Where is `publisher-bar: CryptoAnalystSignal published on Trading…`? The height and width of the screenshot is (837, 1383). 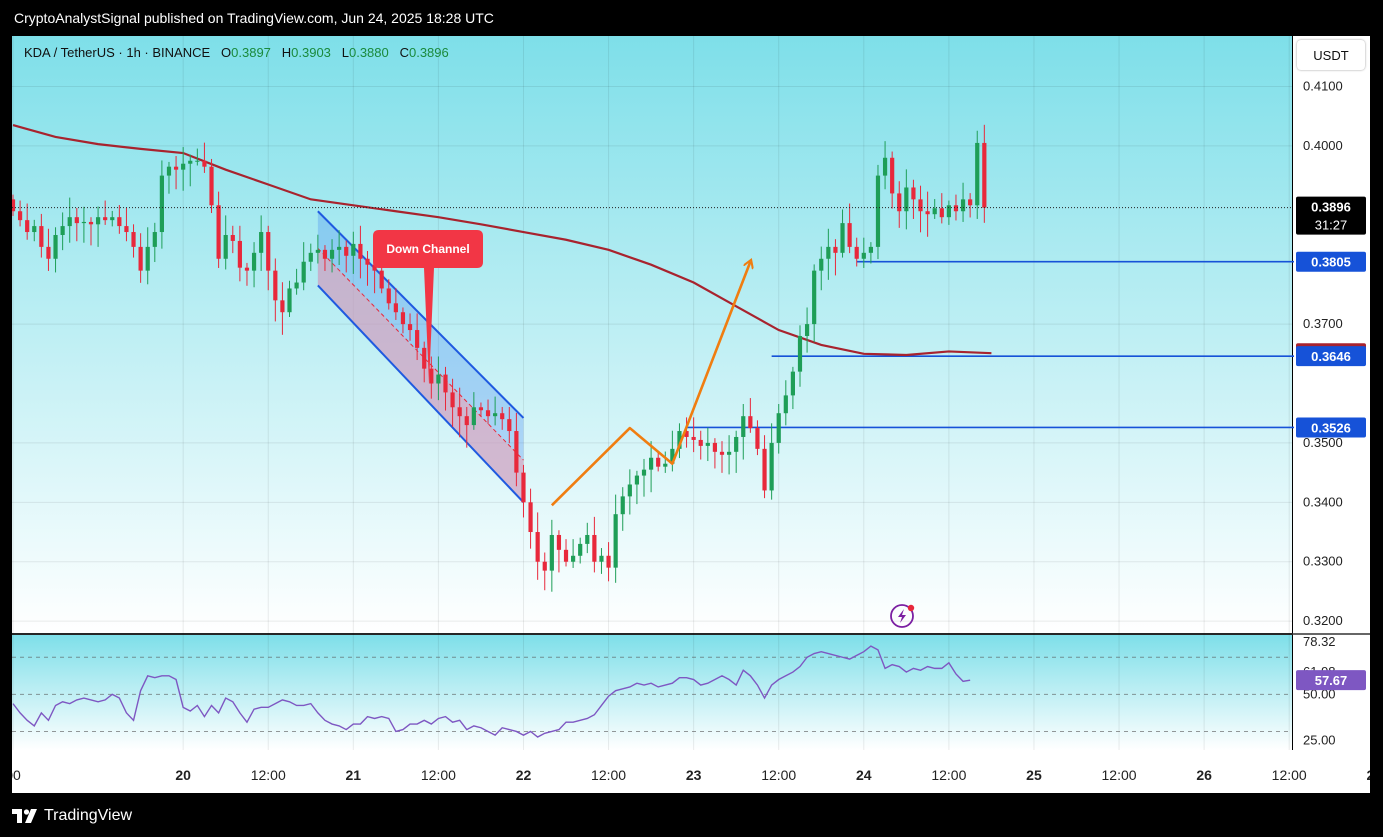
publisher-bar: CryptoAnalystSignal published on Trading… is located at coordinates (691, 18).